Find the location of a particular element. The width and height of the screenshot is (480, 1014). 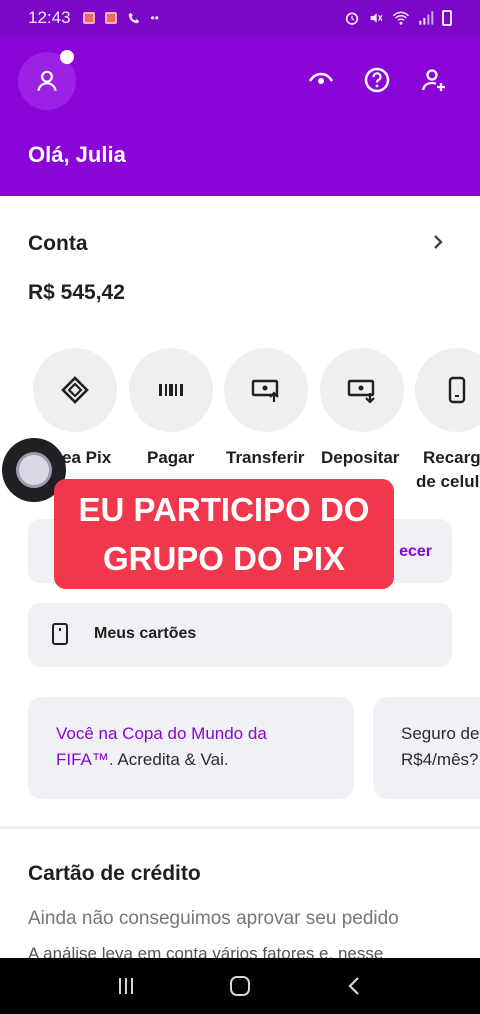

barcode-icon is located at coordinates (171, 390).